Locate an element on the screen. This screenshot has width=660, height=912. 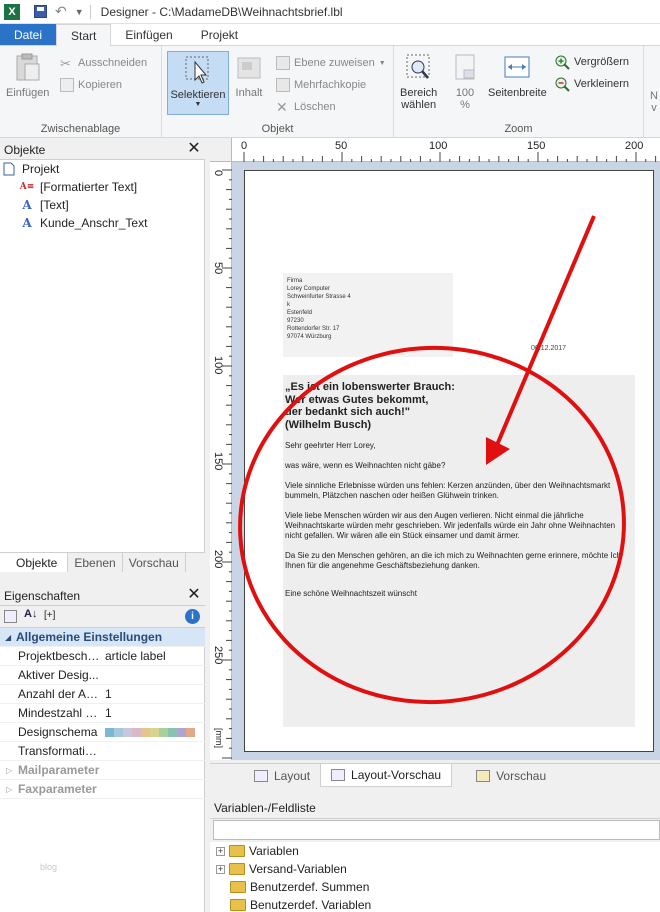
select-area-button: Bereich wählen is located at coordinates (418, 81).